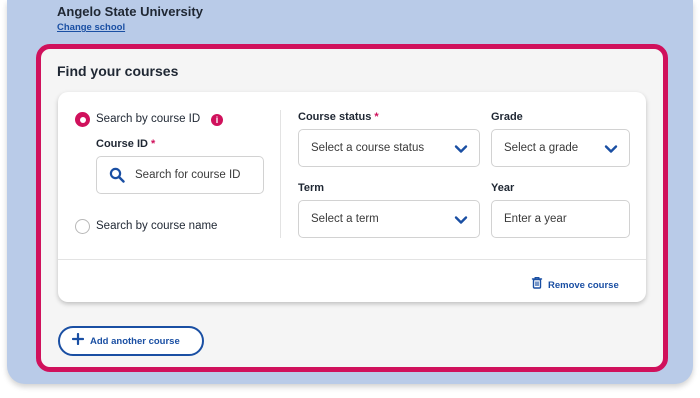 The height and width of the screenshot is (398, 700). I want to click on course-id-placeholder: Search for course ID, so click(188, 175).